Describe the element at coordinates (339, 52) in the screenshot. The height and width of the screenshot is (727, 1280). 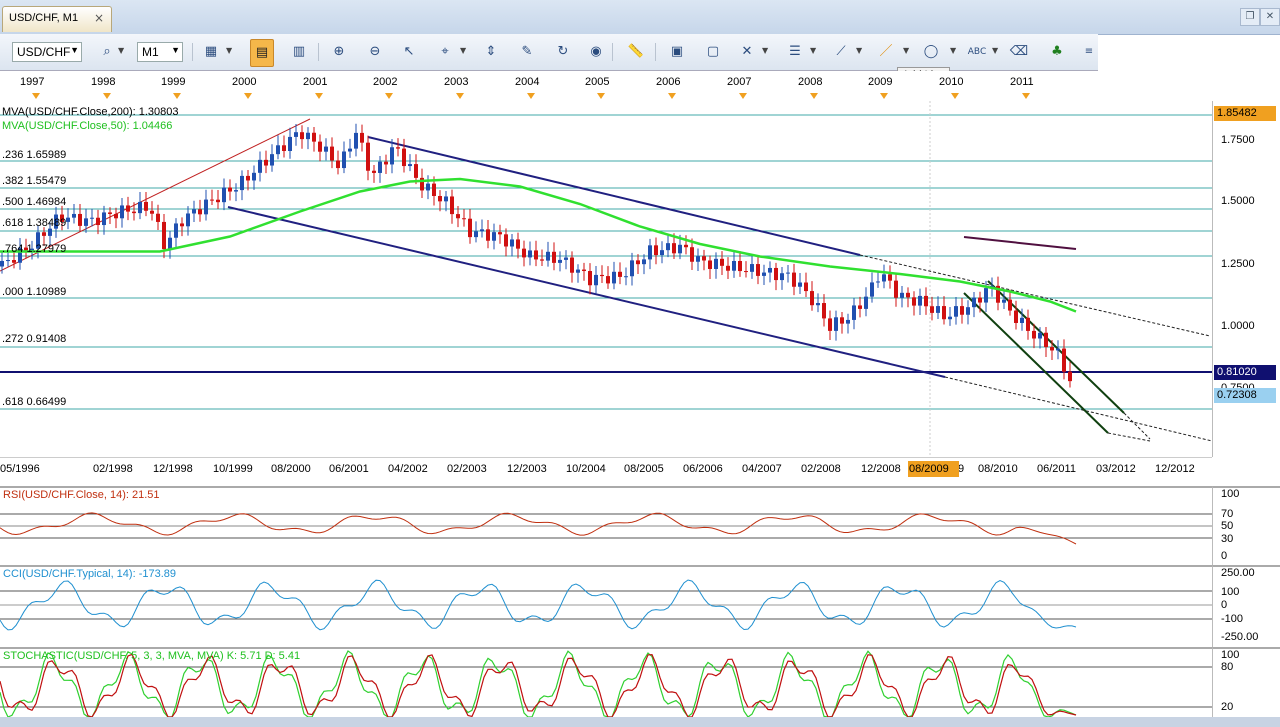
I see `zoom-in-icon: ⊕` at that location.